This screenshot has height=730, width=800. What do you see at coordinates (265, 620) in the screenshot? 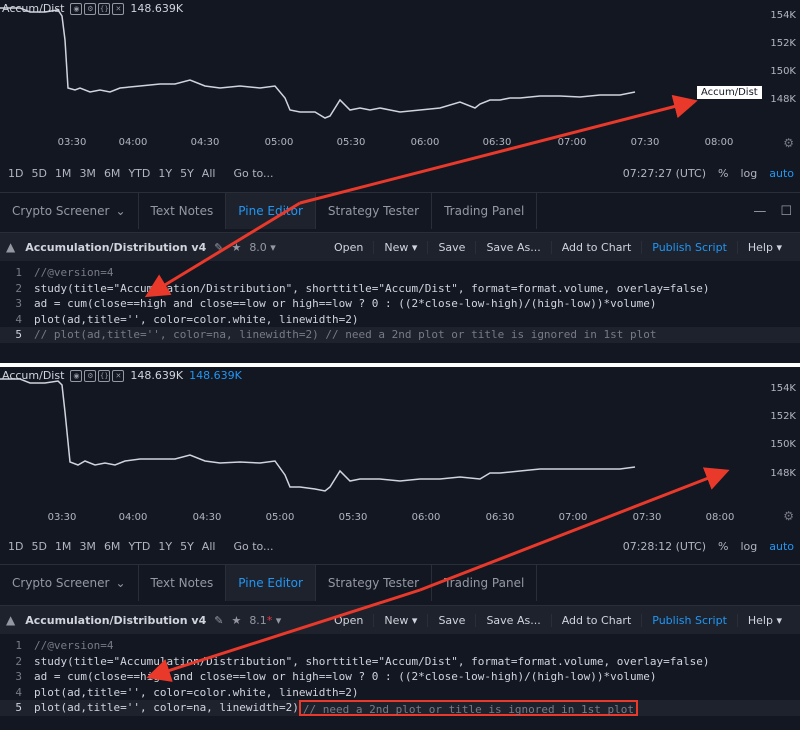
I see `version-dropdown: 8.1* ▾` at bounding box center [265, 620].